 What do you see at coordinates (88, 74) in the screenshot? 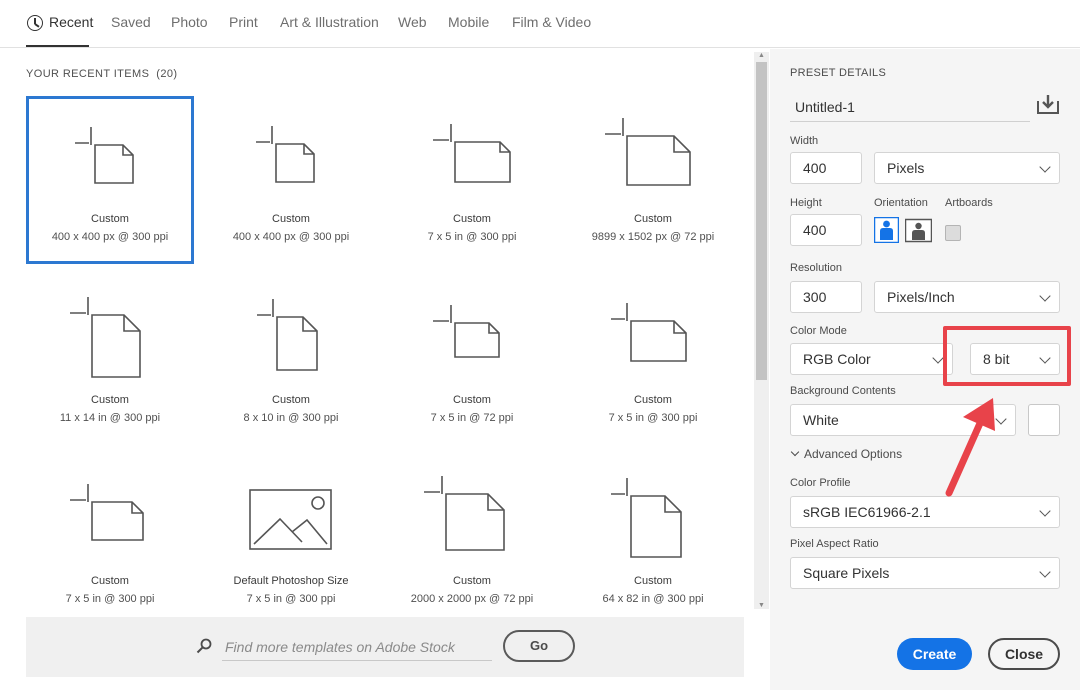
I see `recent-items-title: YOUR RECENT ITEMS` at bounding box center [88, 74].